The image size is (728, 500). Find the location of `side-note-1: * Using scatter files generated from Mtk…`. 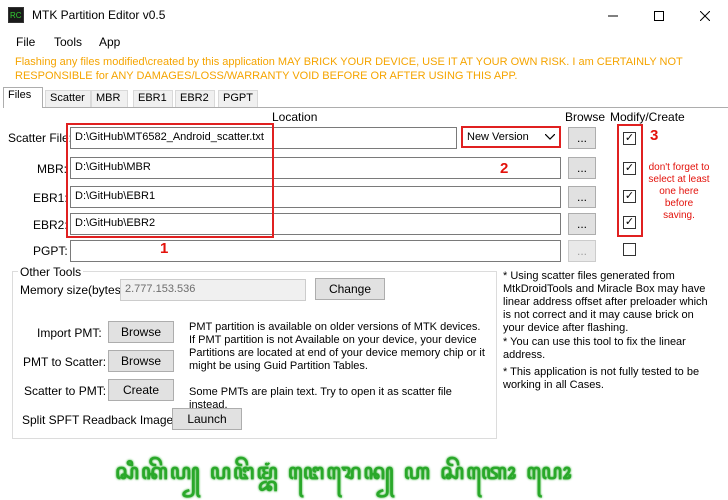

side-note-1: * Using scatter files generated from Mtk… is located at coordinates (605, 302).